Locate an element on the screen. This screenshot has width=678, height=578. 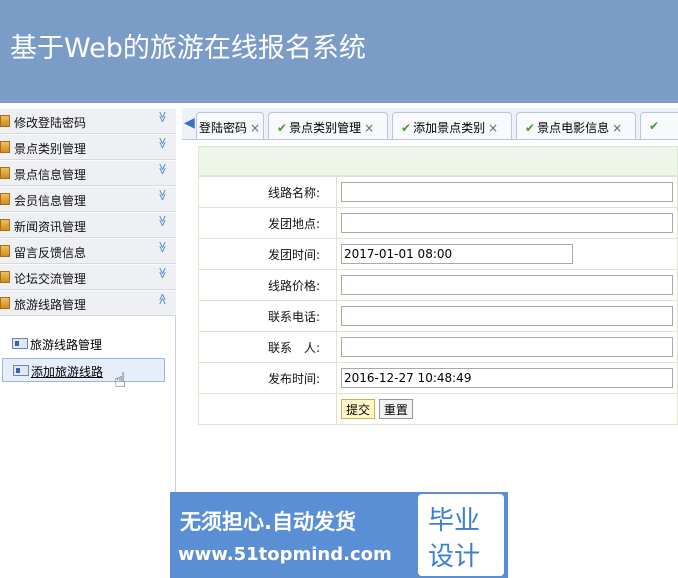
empty-cell is located at coordinates (267, 409).